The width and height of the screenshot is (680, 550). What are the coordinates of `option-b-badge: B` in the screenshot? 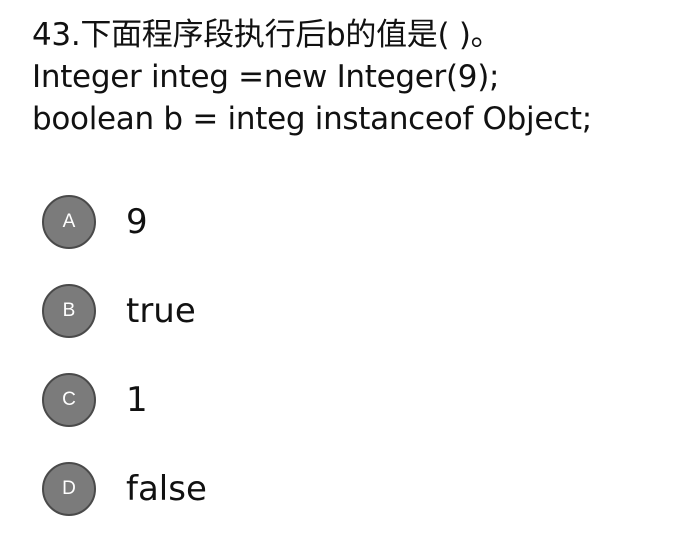 It's located at (69, 311).